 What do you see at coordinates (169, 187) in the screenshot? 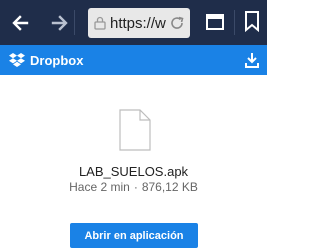
I see `file-size: 876,12 KB` at bounding box center [169, 187].